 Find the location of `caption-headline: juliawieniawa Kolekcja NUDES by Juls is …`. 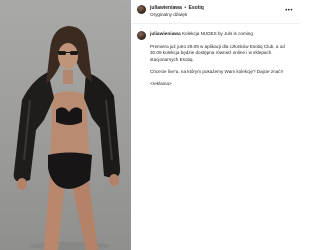

caption-headline: juliawieniawa Kolekcja NUDES by Juls is … is located at coordinates (222, 34).